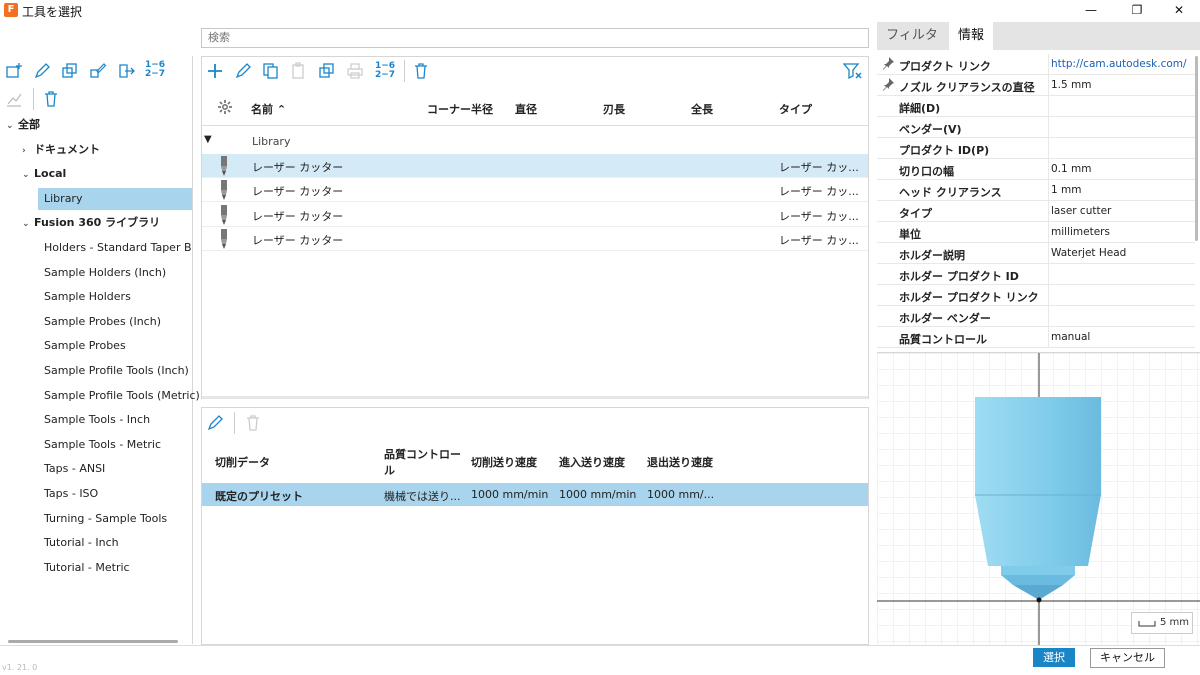 The image size is (1200, 675). Describe the element at coordinates (224, 215) in the screenshot. I see `laser-cutter-icon` at that location.